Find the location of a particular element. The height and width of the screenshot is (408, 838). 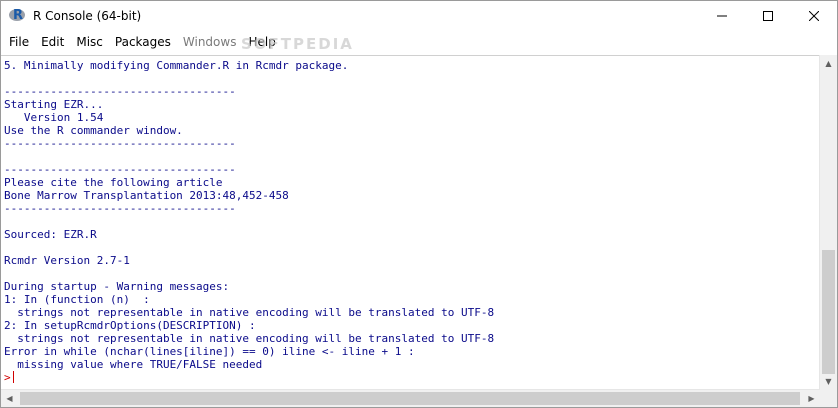

minimize-icon is located at coordinates (722, 16).